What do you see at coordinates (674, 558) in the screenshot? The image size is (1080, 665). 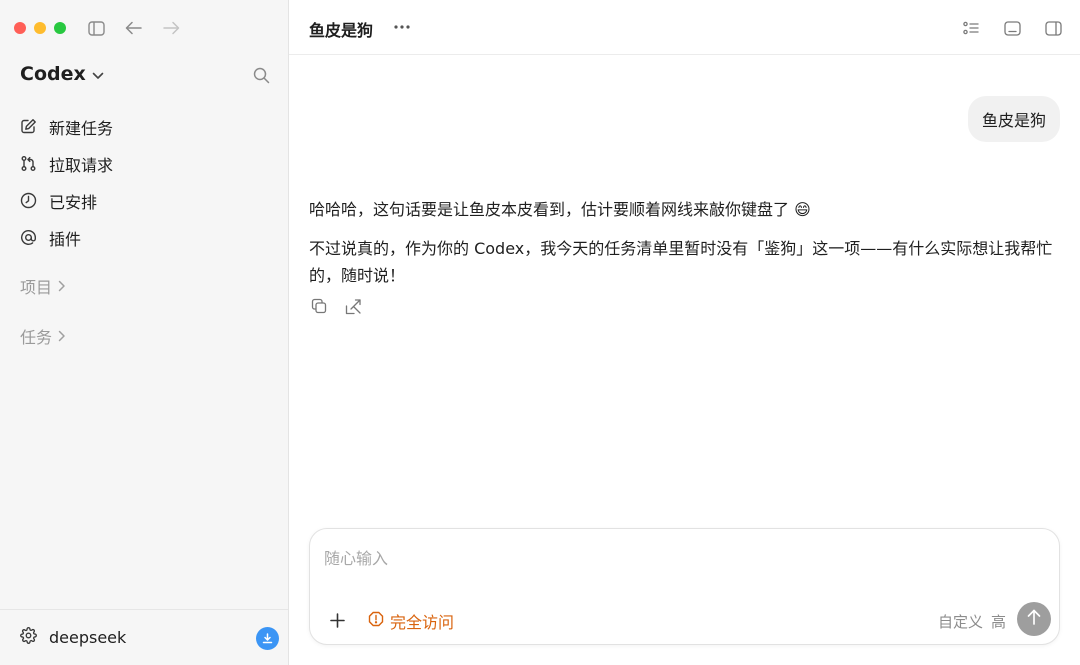 I see `message-input` at bounding box center [674, 558].